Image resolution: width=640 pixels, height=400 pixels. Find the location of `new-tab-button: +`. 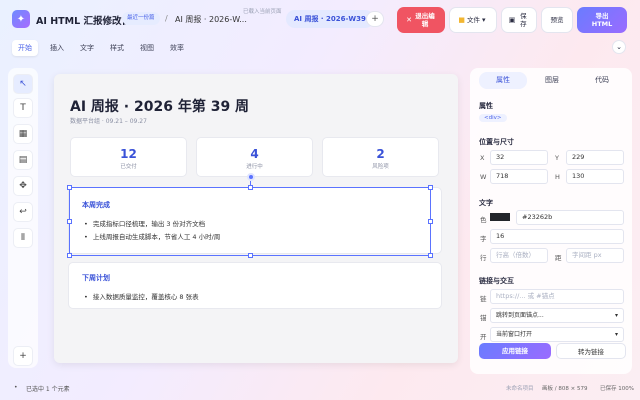

new-tab-button: + is located at coordinates (375, 19).